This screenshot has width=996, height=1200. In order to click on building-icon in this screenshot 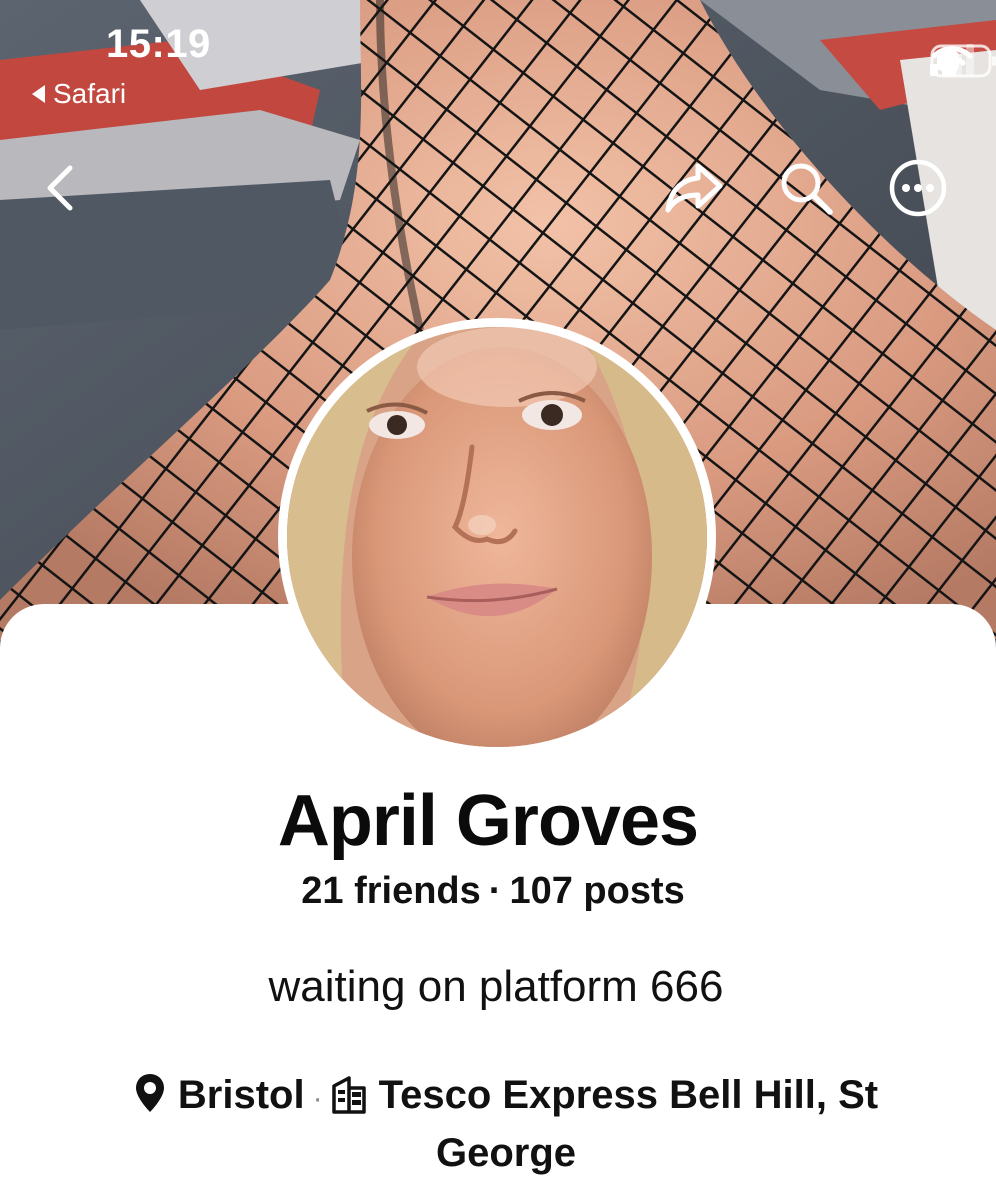, I will do `click(348, 1095)`.